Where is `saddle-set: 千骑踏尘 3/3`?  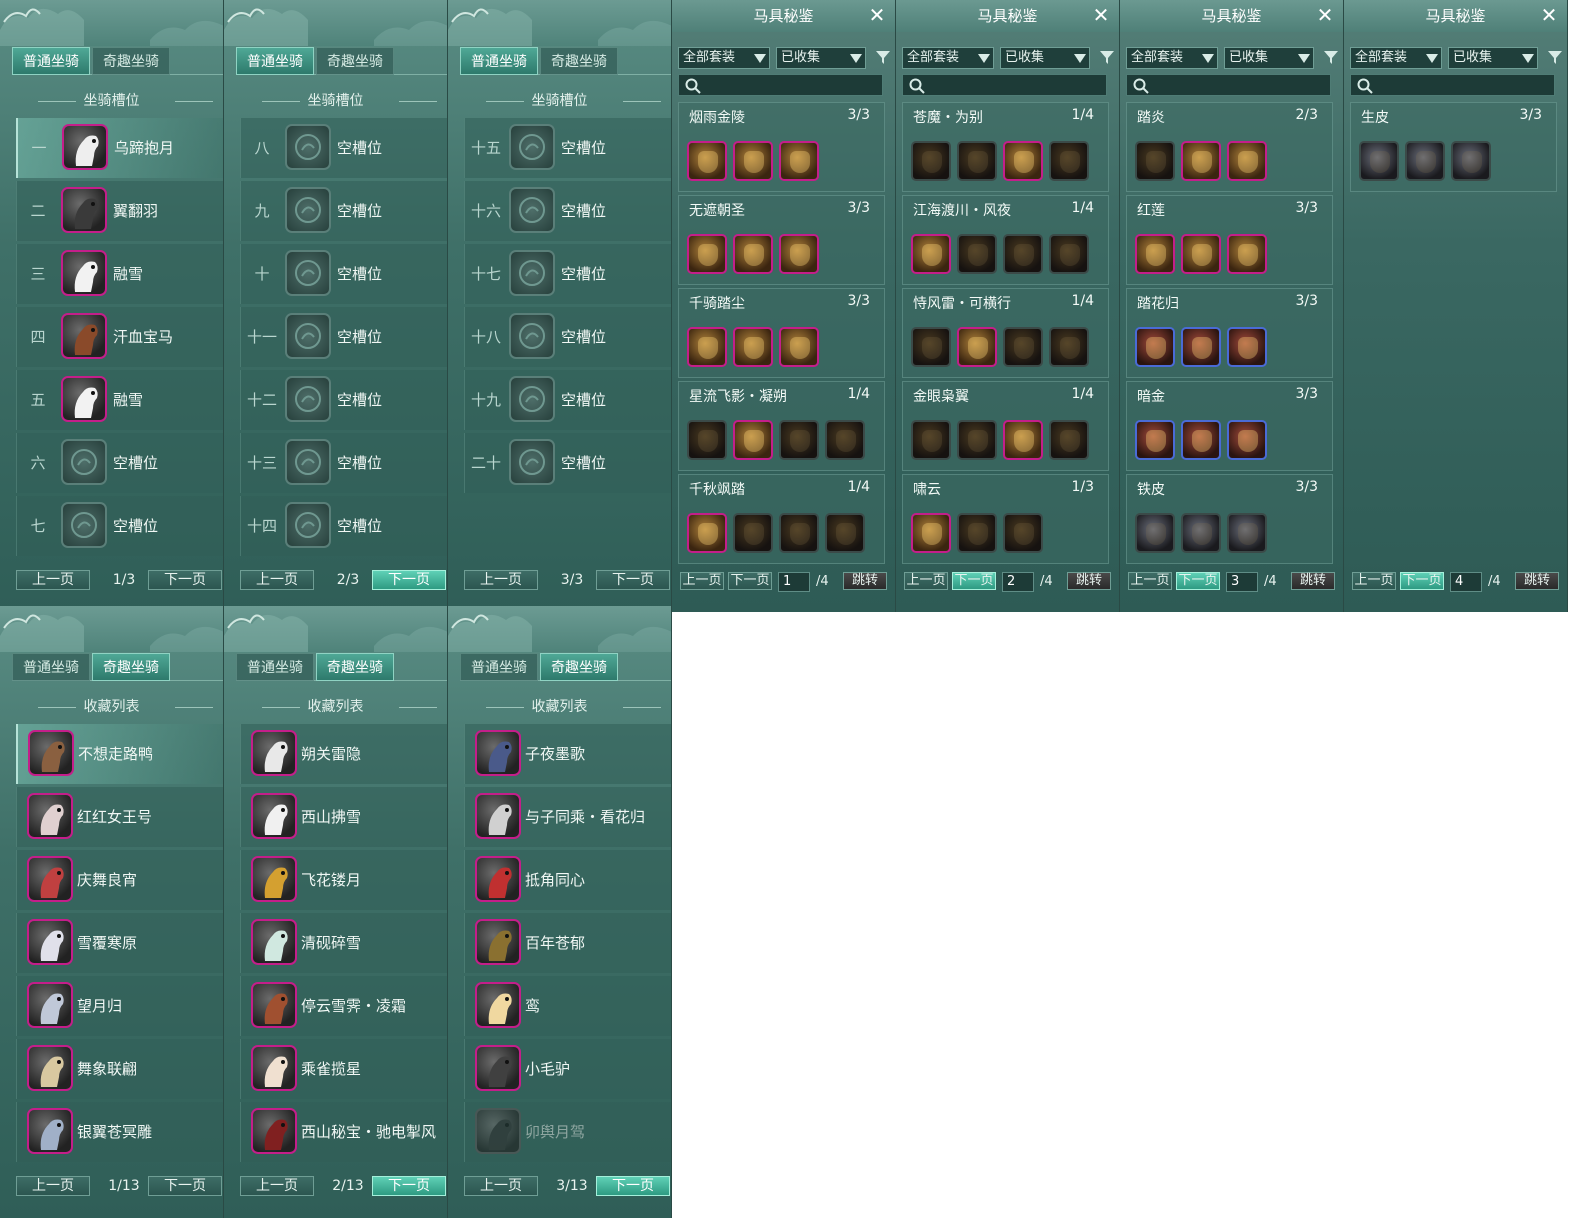
saddle-set: 千骑踏尘 3/3 is located at coordinates (781, 333).